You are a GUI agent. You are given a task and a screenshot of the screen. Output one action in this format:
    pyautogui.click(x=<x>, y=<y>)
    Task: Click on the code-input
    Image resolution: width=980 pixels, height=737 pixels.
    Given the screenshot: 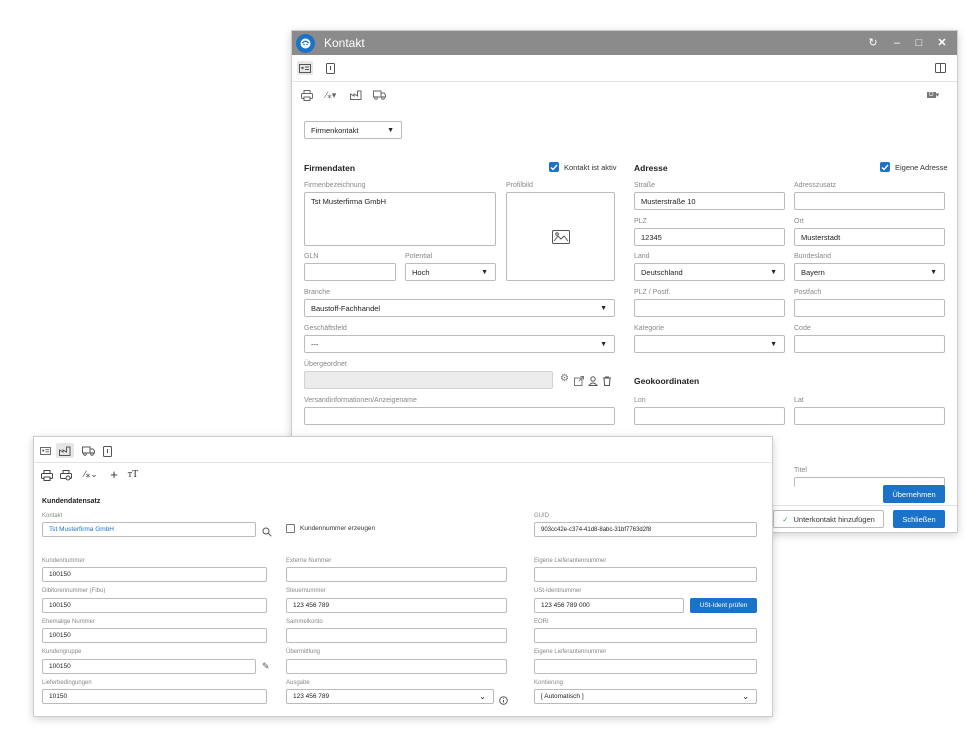 What is the action you would take?
    pyautogui.click(x=869, y=344)
    